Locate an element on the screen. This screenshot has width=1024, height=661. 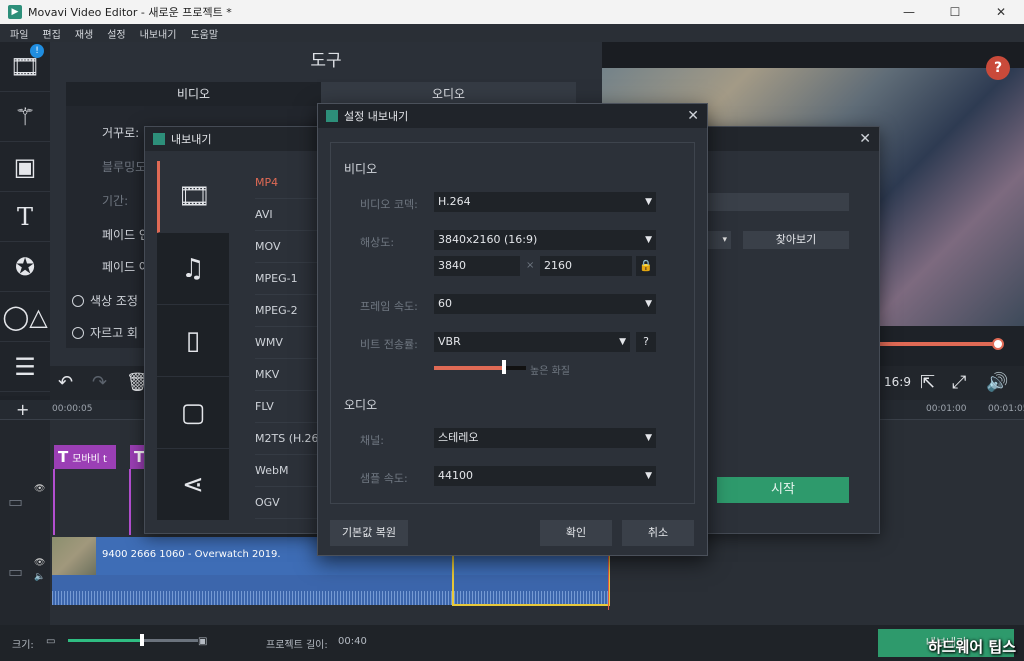
zoom-slider-handle is located at coordinates (142, 640).